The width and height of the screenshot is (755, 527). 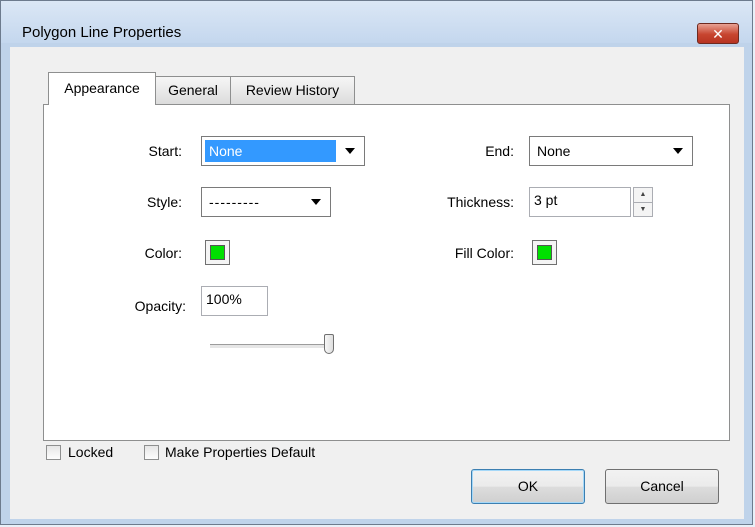 I want to click on start-select-value: None, so click(x=270, y=151).